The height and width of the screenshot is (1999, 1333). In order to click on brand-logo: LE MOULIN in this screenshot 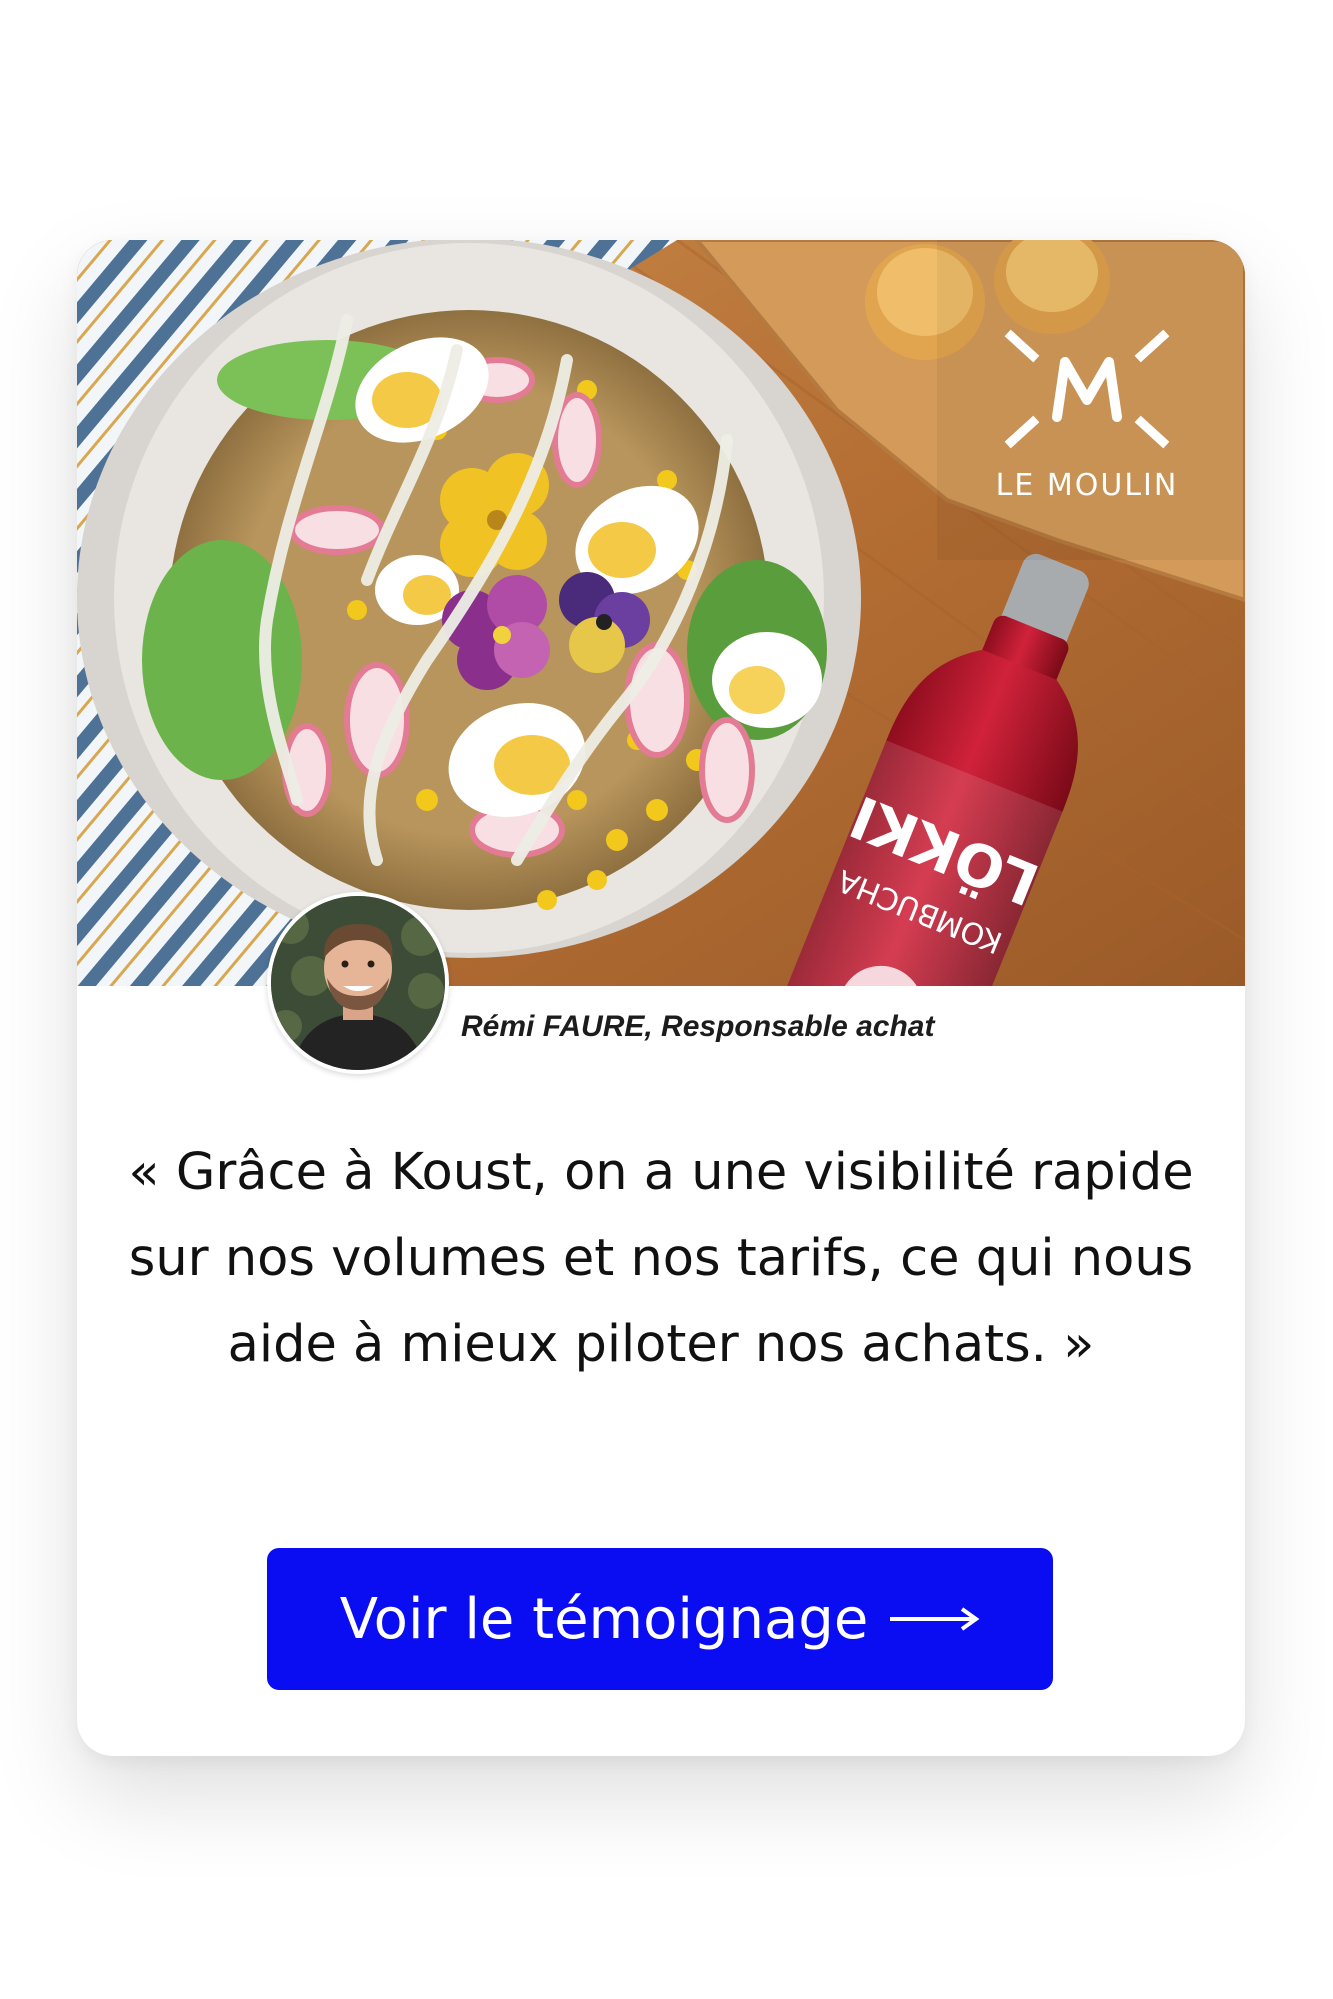, I will do `click(1087, 412)`.